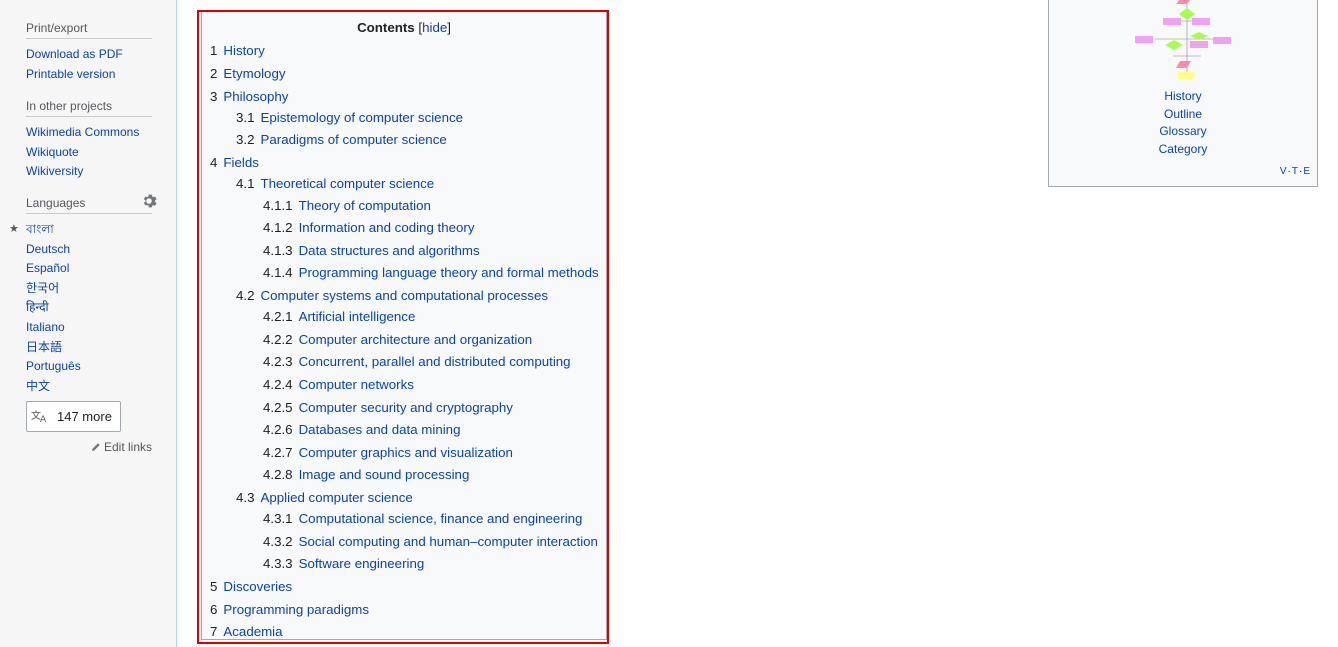 The width and height of the screenshot is (1338, 647). I want to click on vte-talk-link: T, so click(1295, 171).